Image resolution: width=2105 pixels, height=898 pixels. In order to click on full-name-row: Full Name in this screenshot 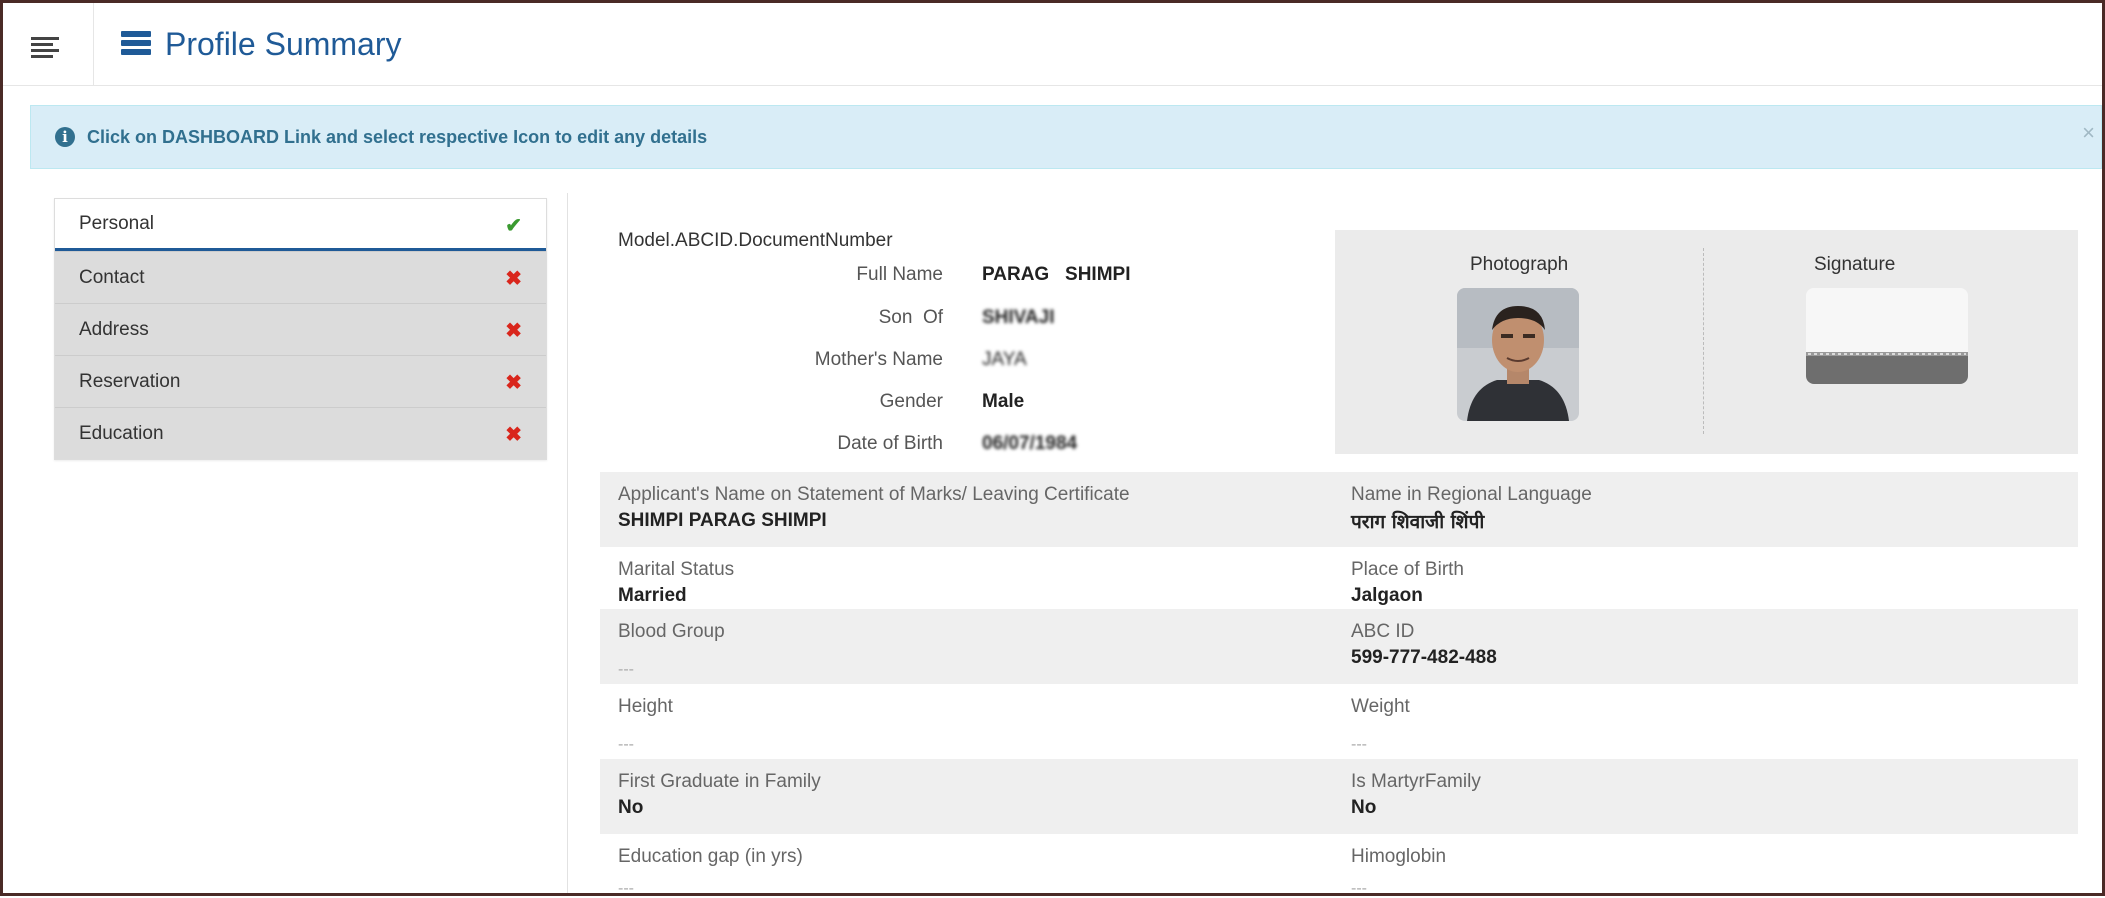, I will do `click(771, 276)`.